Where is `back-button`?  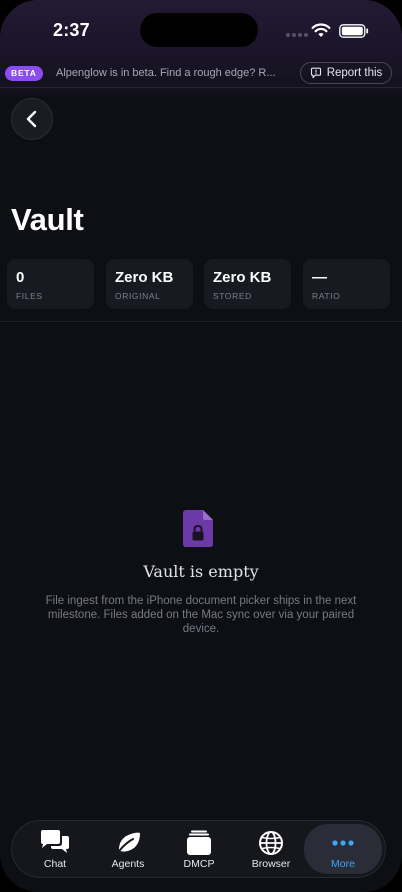 back-button is located at coordinates (32, 119).